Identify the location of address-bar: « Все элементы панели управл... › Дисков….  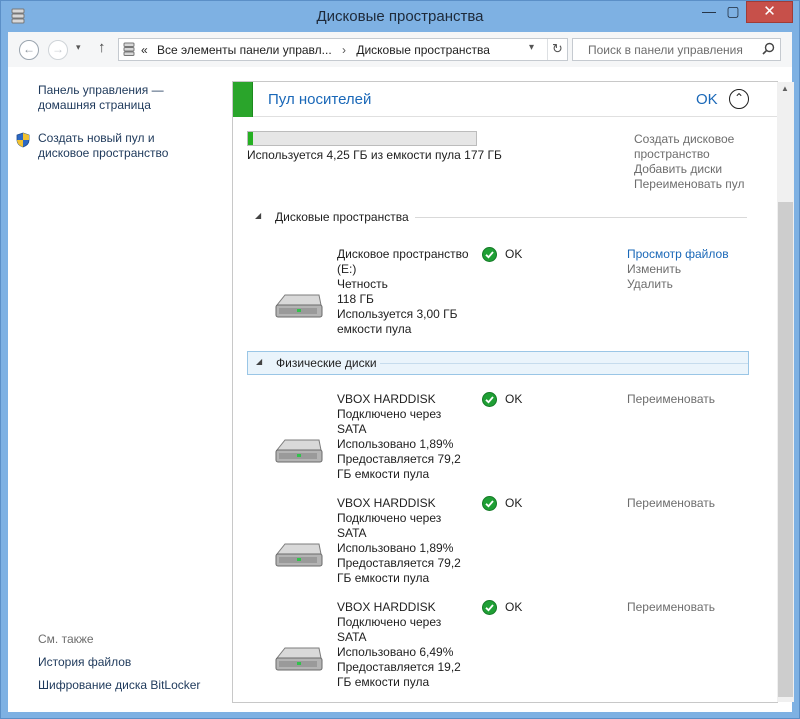
(343, 49).